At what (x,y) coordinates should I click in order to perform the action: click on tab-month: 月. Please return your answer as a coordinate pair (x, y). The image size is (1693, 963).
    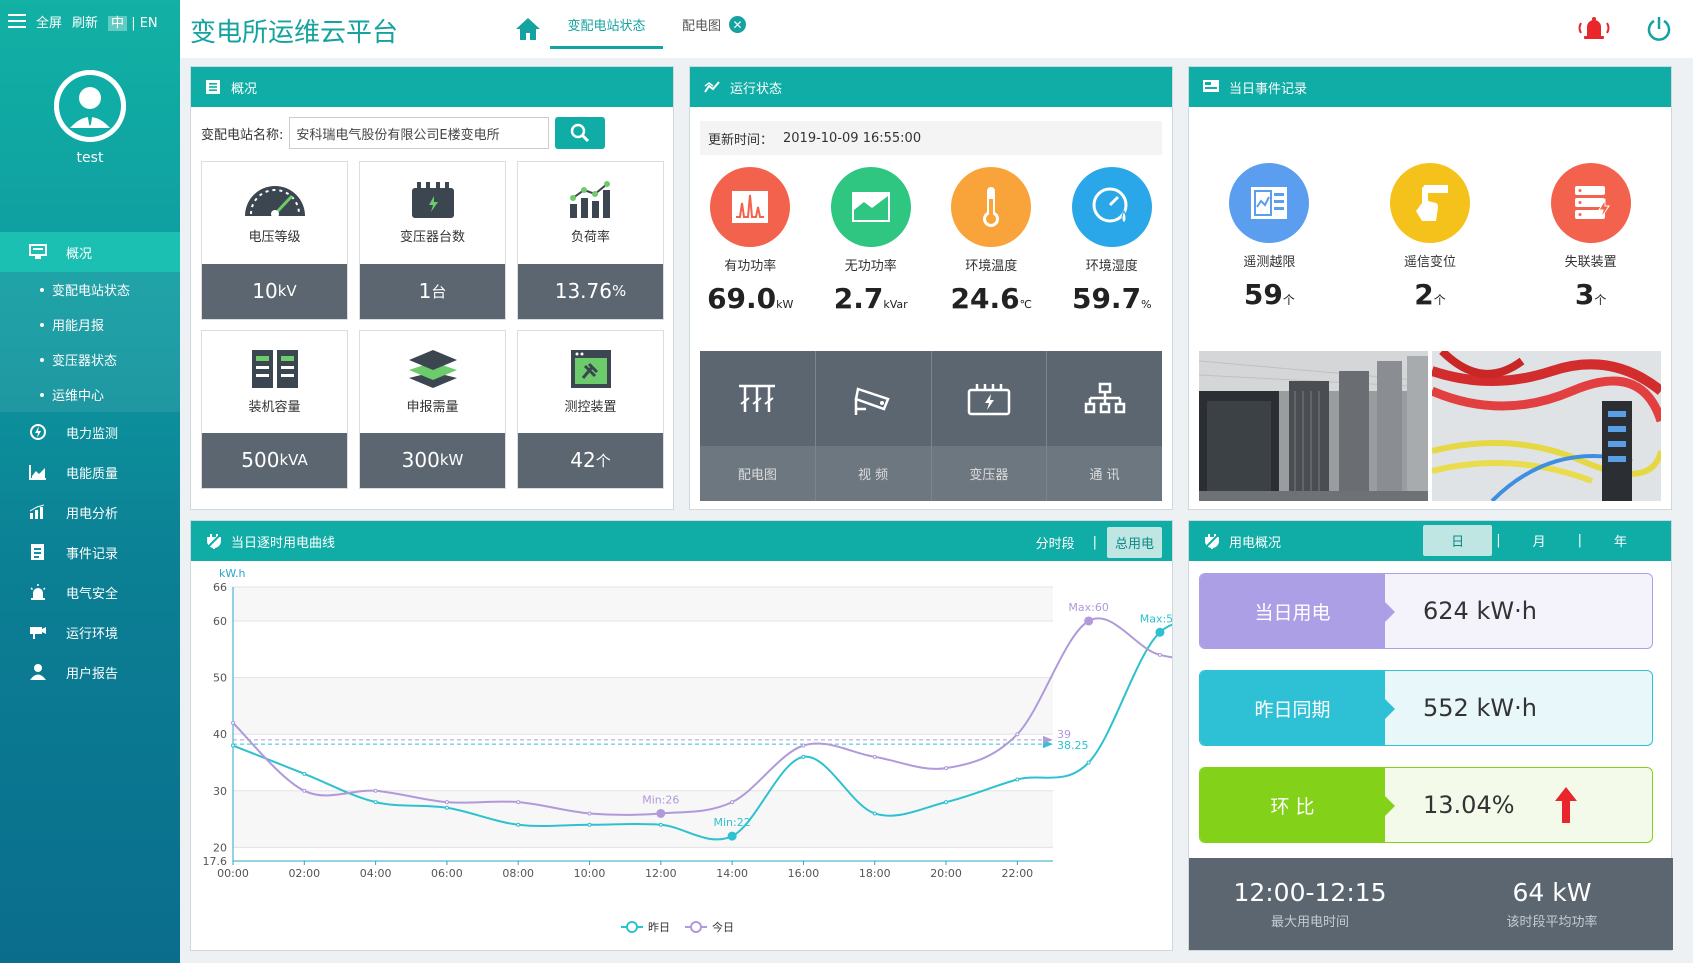
    Looking at the image, I should click on (1539, 540).